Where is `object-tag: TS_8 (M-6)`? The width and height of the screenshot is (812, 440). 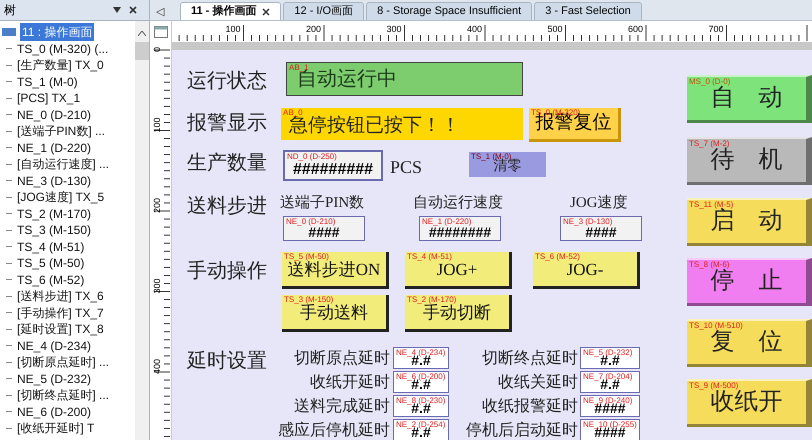
object-tag: TS_8 (M-6) is located at coordinates (709, 264).